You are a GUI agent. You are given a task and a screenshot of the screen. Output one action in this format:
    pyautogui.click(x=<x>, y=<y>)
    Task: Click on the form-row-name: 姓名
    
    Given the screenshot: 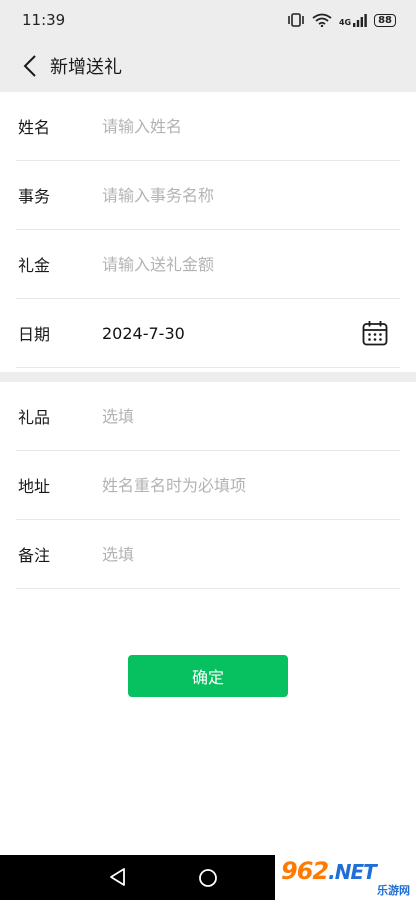 What is the action you would take?
    pyautogui.click(x=208, y=126)
    